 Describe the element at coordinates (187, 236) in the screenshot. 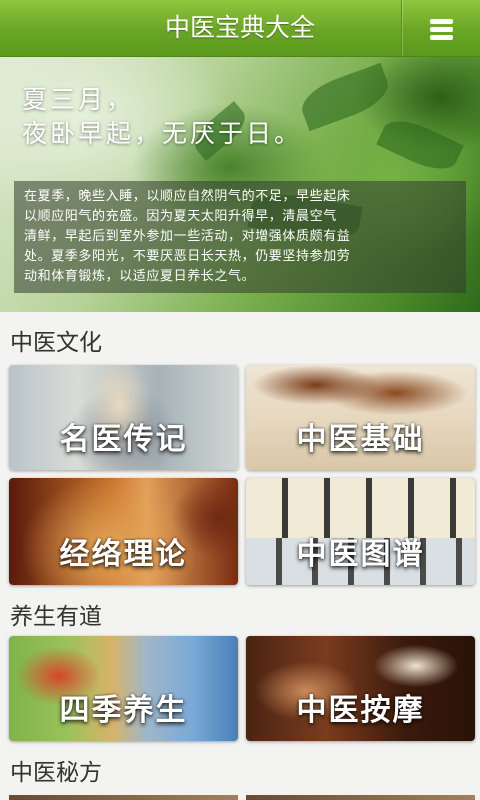

I see `banner-desc-line: 清鲜，早起后到室外参加一些活动，对增强体质颇有益` at that location.